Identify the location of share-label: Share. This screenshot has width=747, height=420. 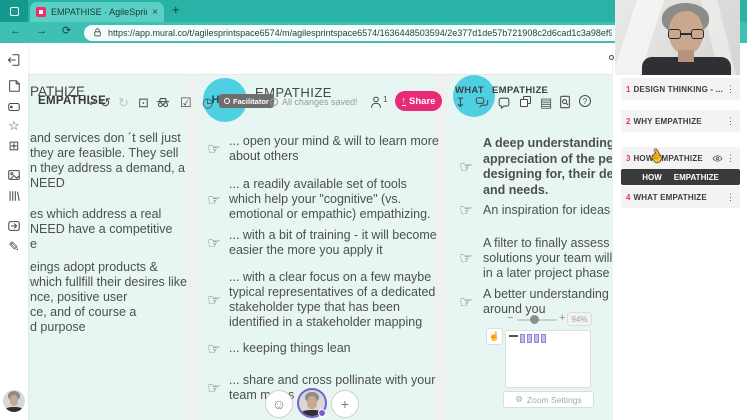
(422, 101).